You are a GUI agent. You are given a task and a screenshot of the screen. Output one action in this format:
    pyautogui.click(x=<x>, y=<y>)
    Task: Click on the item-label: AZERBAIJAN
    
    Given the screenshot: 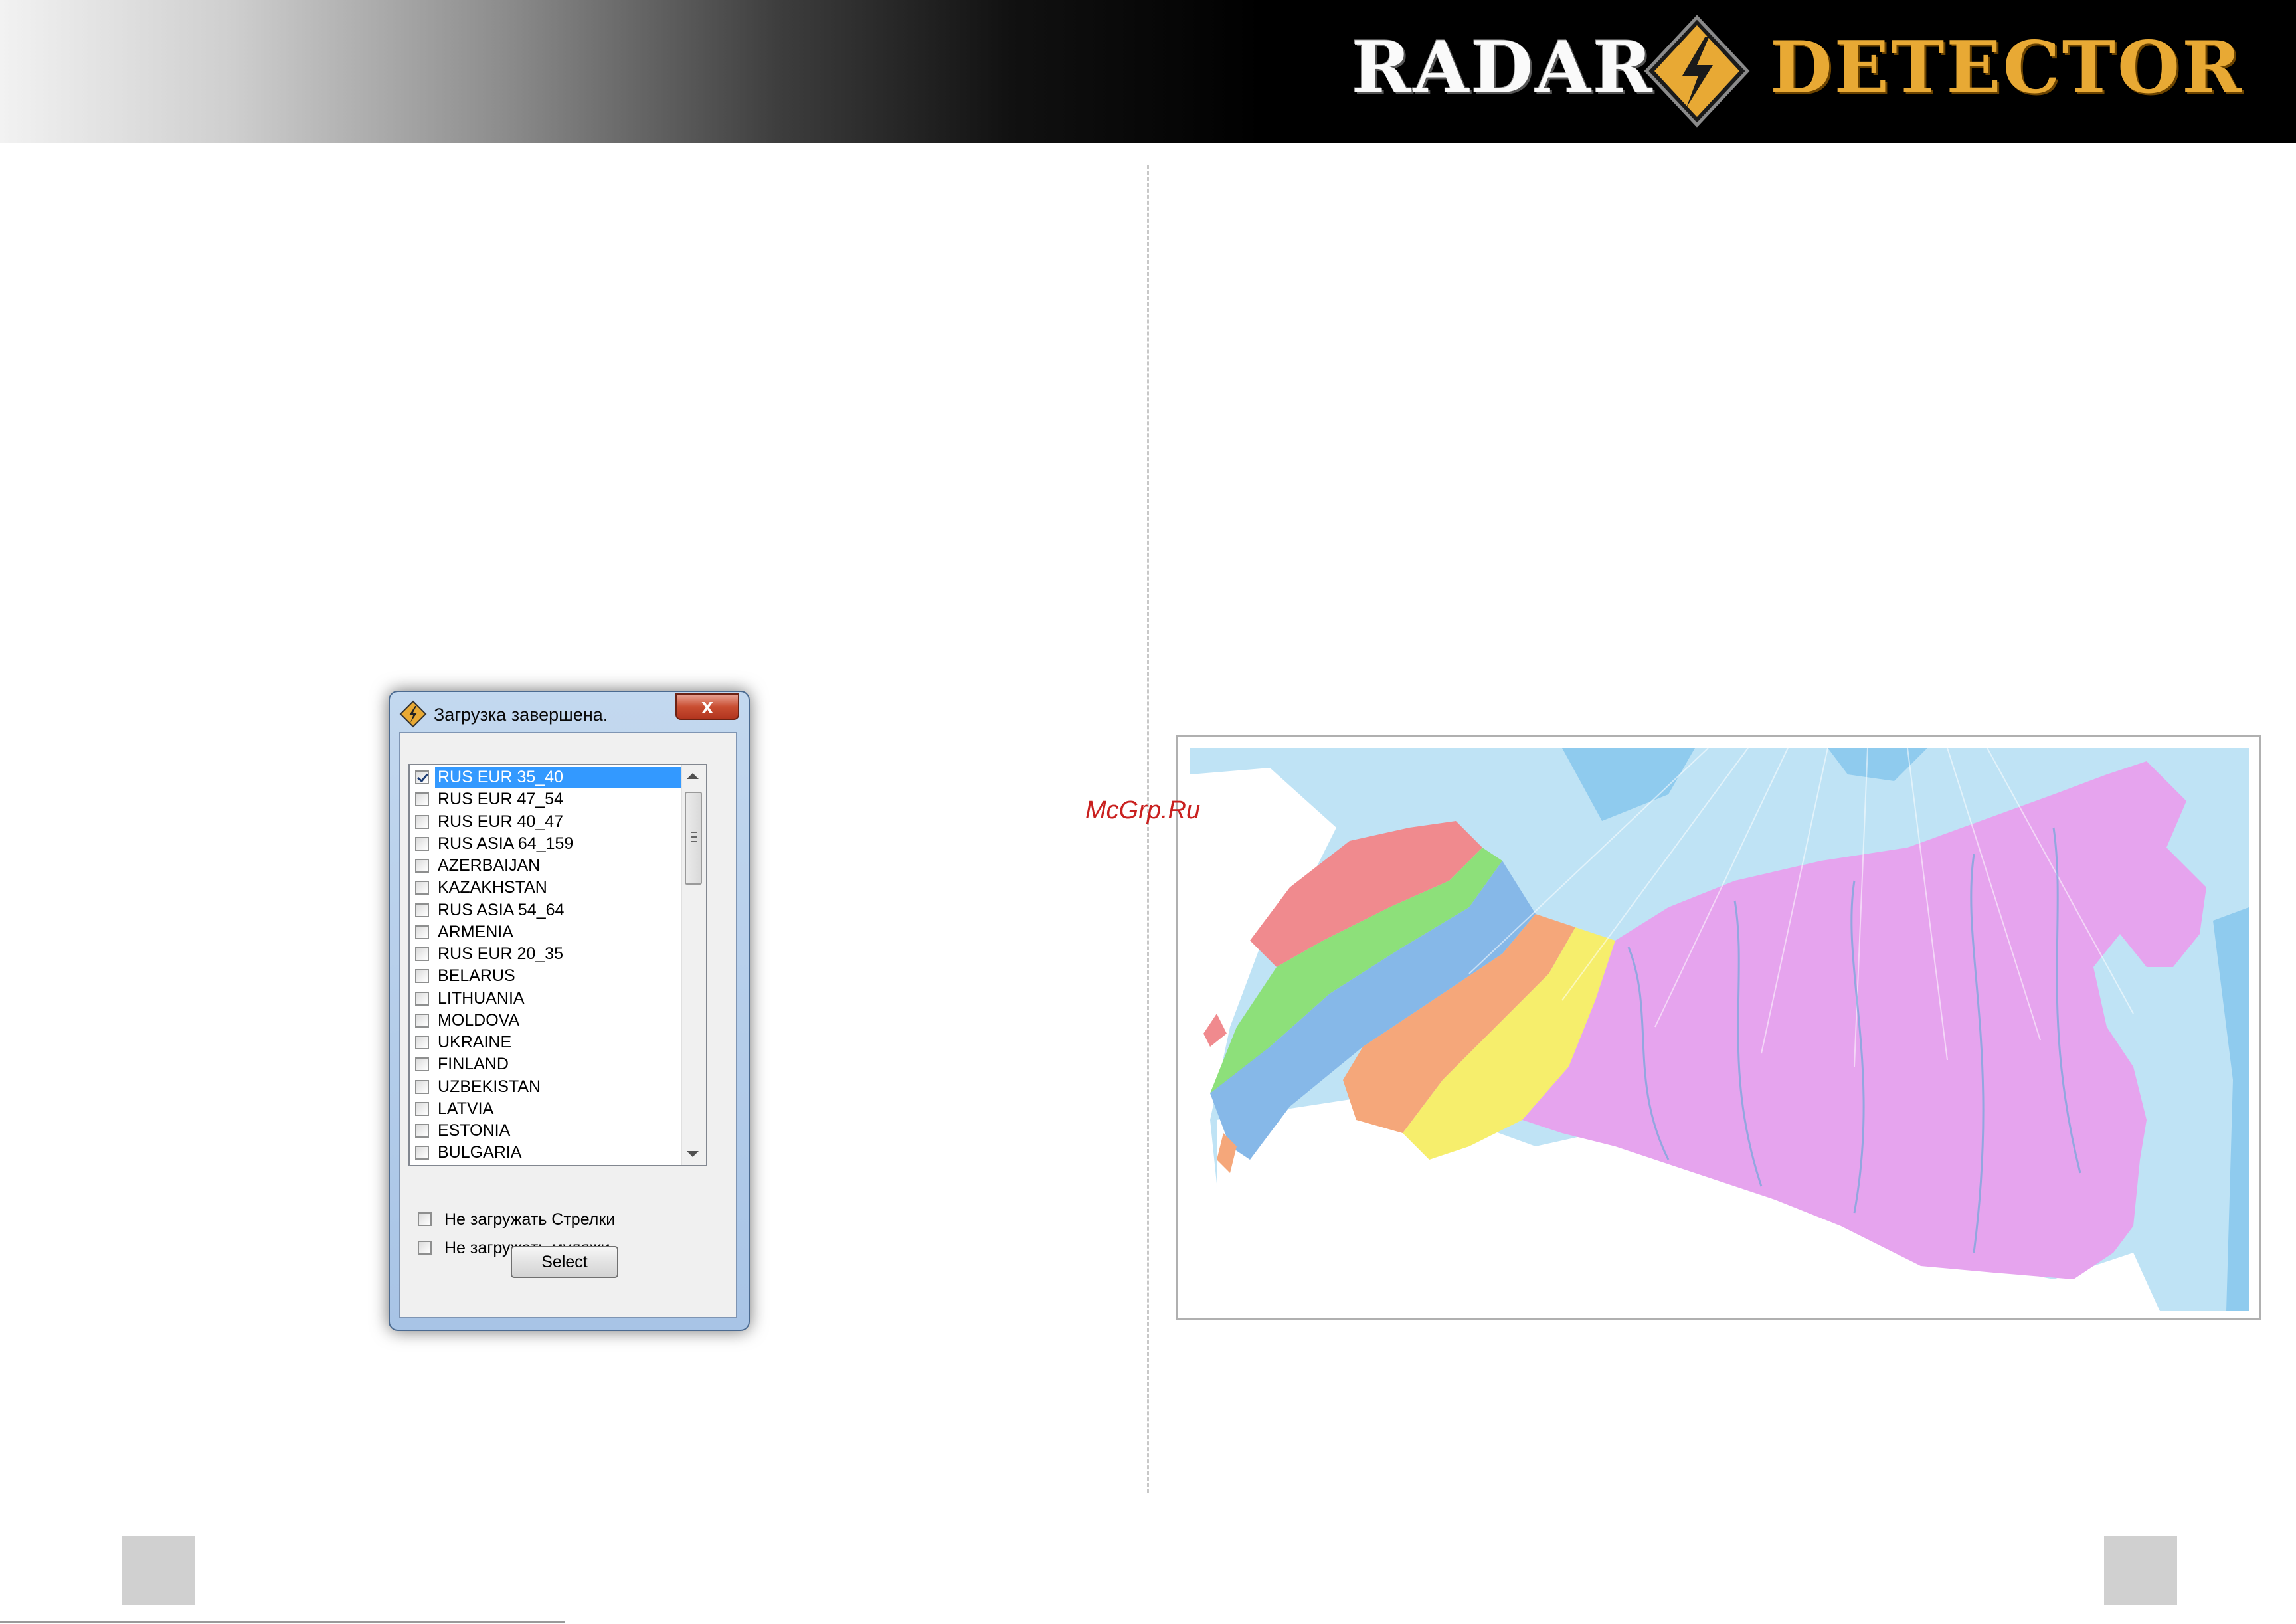 What is the action you would take?
    pyautogui.click(x=489, y=865)
    